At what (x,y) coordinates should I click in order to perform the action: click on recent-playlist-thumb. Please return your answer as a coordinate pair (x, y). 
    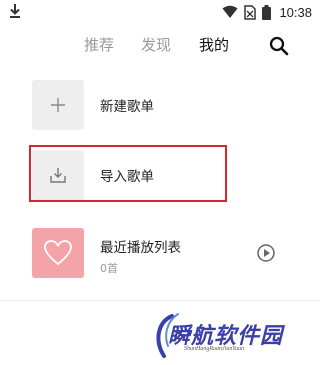
    Looking at the image, I should click on (58, 253).